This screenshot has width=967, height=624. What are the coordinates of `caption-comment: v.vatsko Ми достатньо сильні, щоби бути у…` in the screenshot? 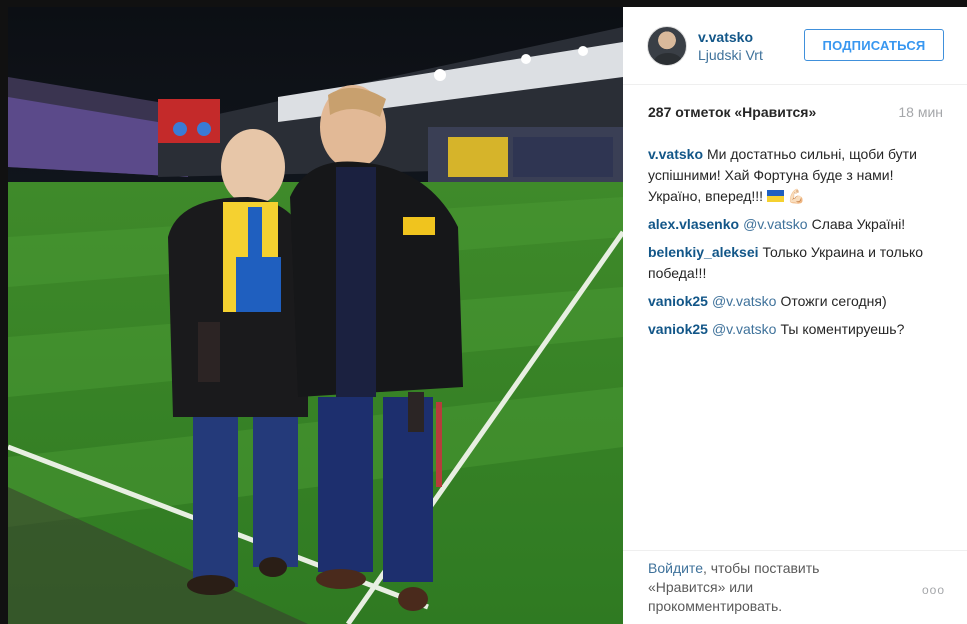 It's located at (797, 175).